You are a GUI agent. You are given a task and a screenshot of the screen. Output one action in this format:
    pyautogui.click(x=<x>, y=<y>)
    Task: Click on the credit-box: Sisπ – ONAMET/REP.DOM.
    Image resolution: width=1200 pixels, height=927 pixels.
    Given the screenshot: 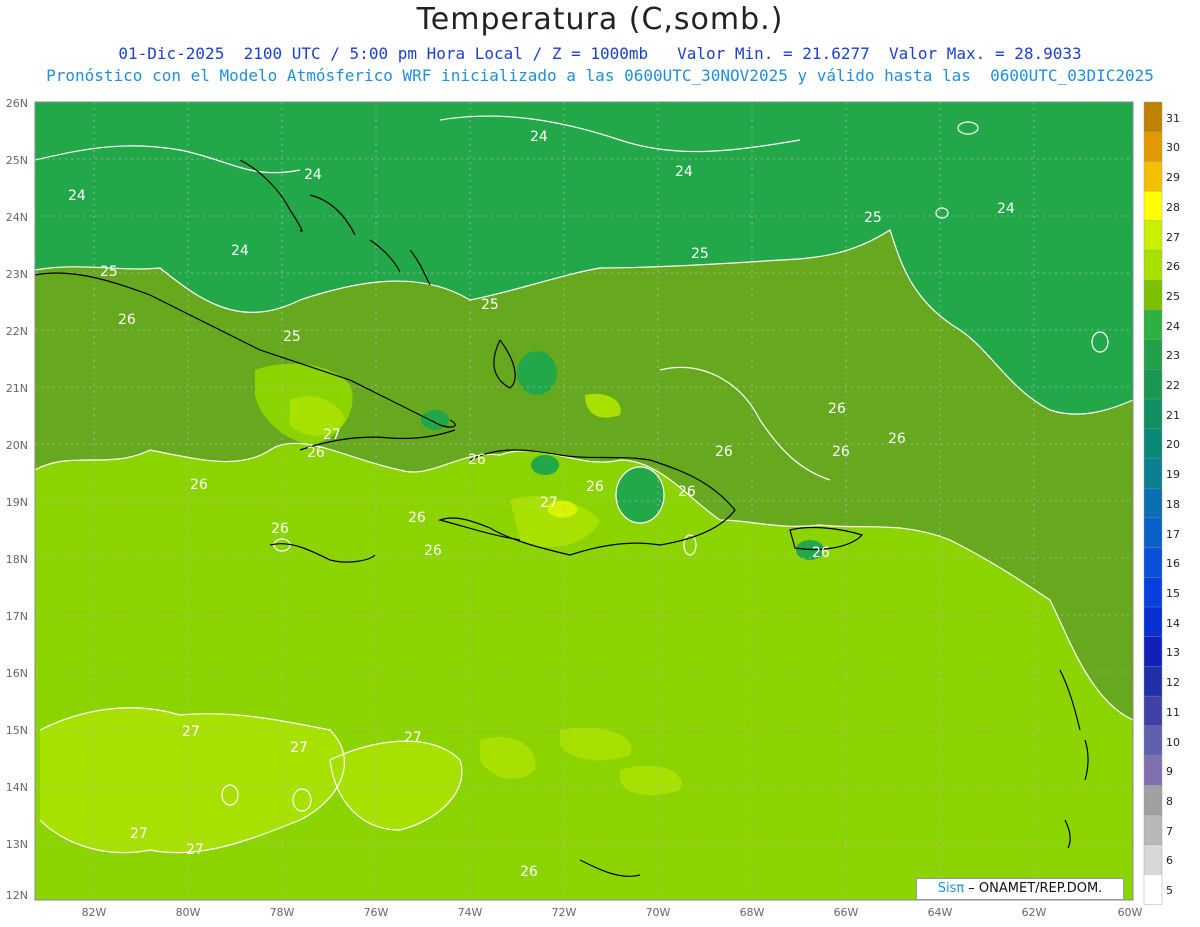 What is the action you would take?
    pyautogui.click(x=1020, y=889)
    